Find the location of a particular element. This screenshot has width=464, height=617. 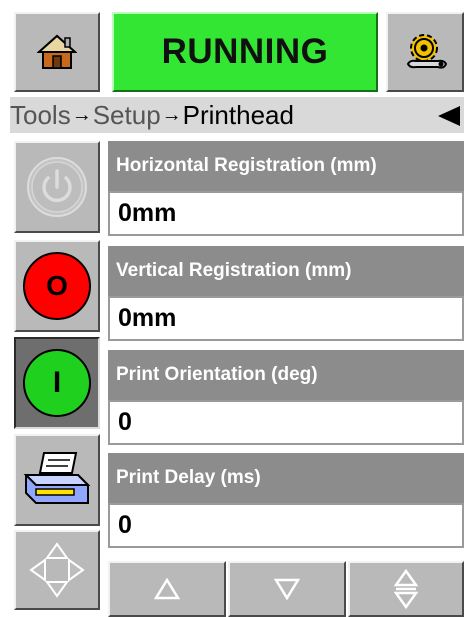

stop-circle: O is located at coordinates (57, 286).